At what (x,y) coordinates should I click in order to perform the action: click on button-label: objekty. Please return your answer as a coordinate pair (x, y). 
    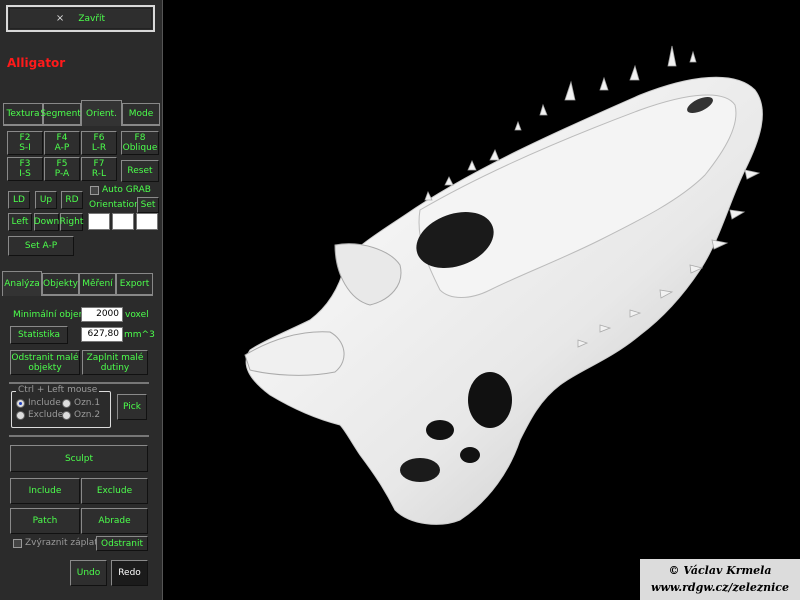
    Looking at the image, I should click on (45, 367).